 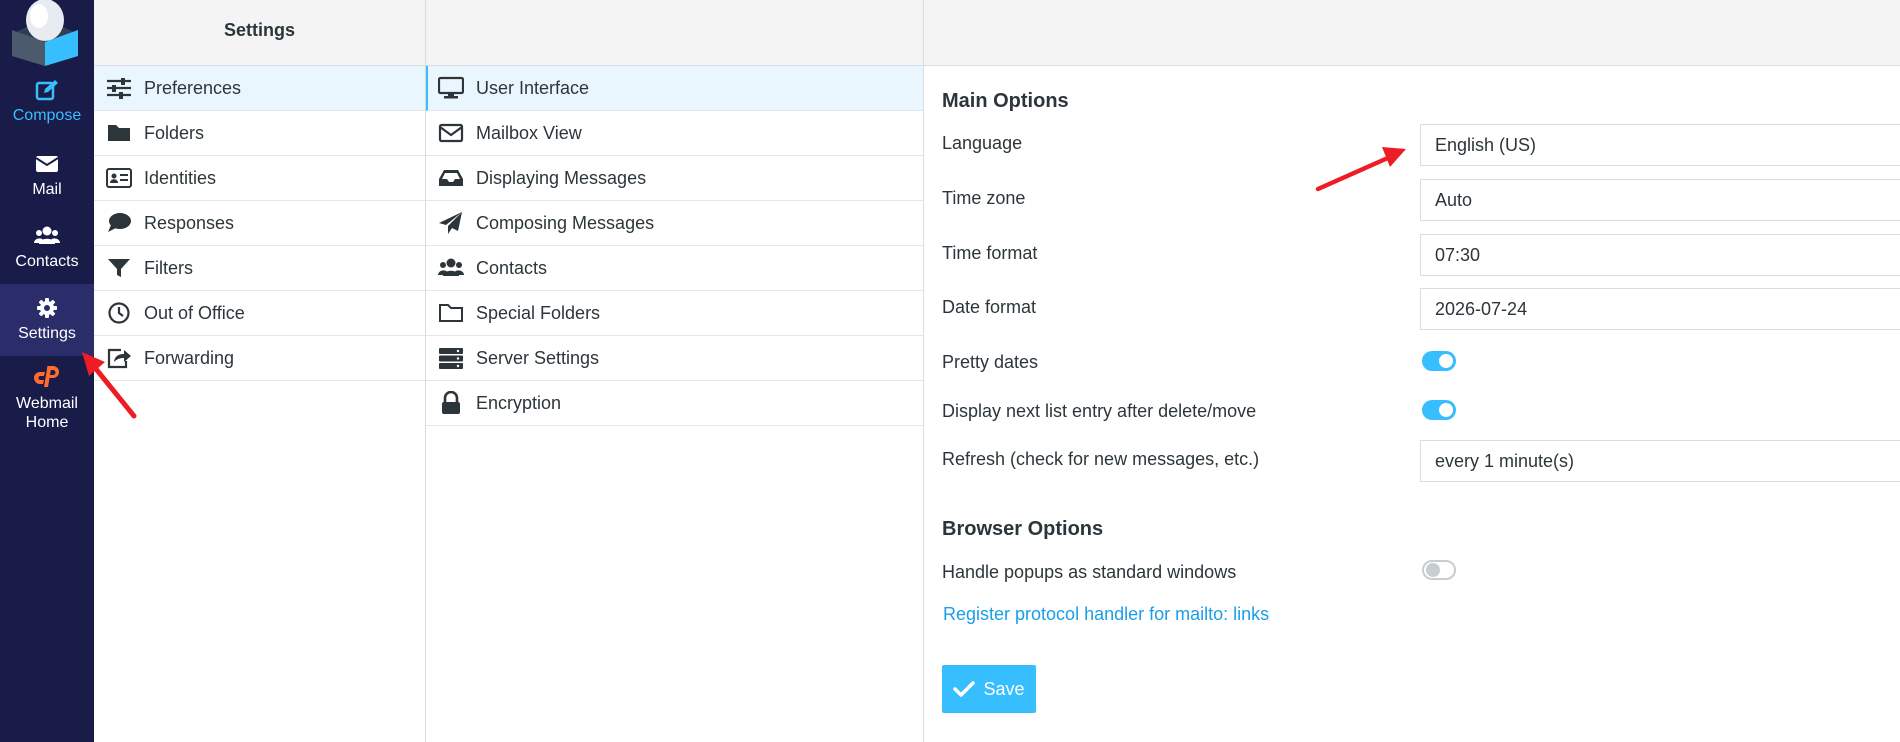 What do you see at coordinates (47, 247) in the screenshot?
I see `nav-contacts: Contacts` at bounding box center [47, 247].